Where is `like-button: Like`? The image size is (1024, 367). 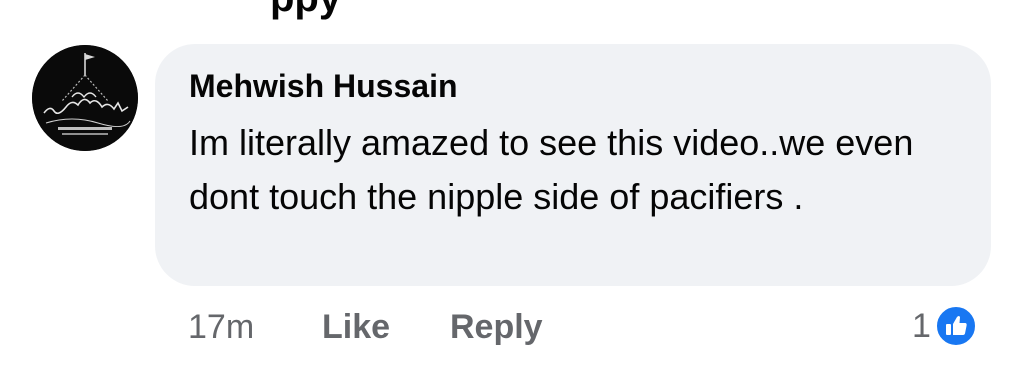
like-button: Like is located at coordinates (356, 327).